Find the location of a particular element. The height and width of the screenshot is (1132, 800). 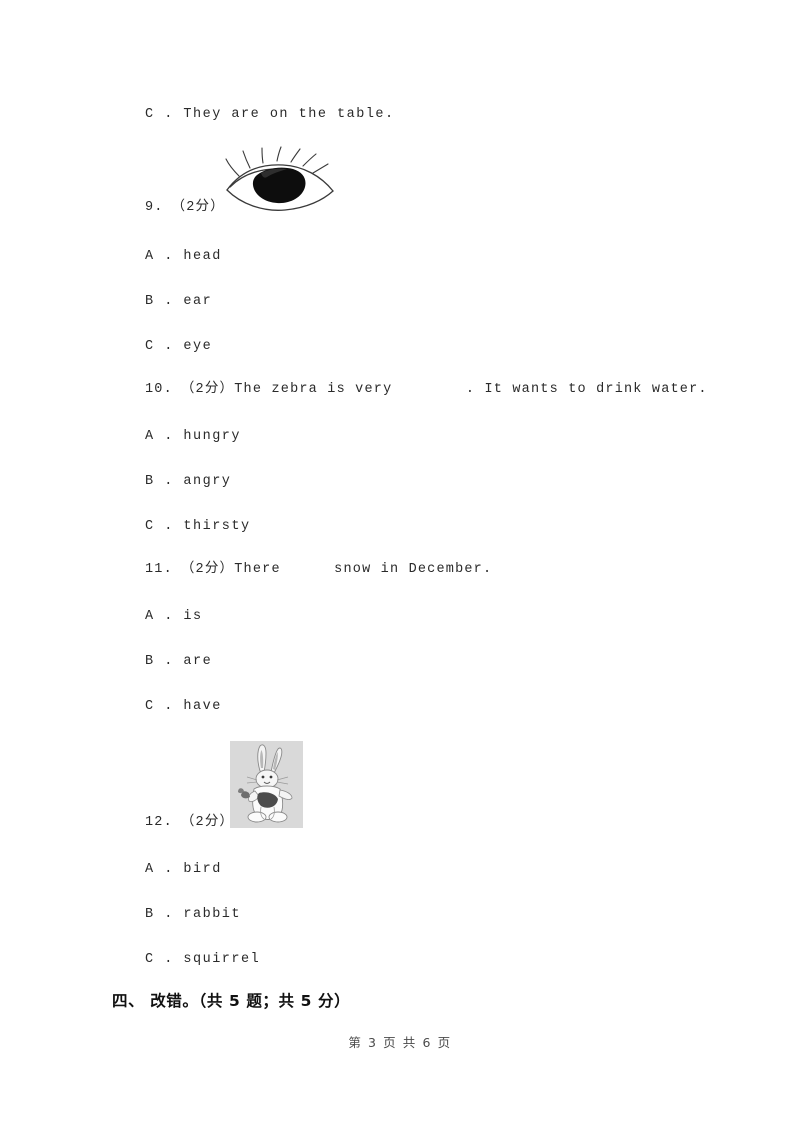

section-heading-part-four: 四、 改错。（共 5 题；共 5 分） is located at coordinates (231, 1001).